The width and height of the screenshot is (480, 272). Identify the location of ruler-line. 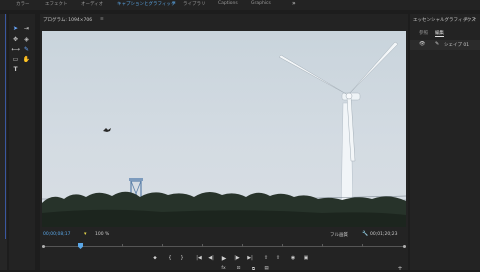
(224, 246).